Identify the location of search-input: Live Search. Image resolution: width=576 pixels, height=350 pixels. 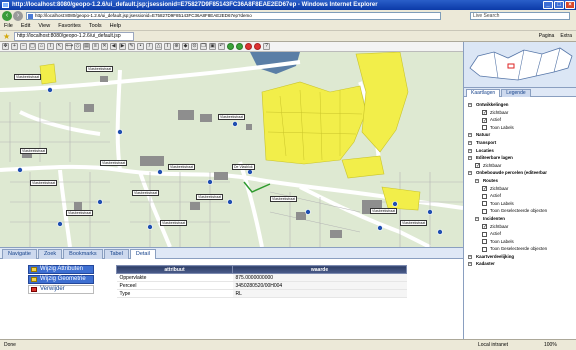
(520, 16).